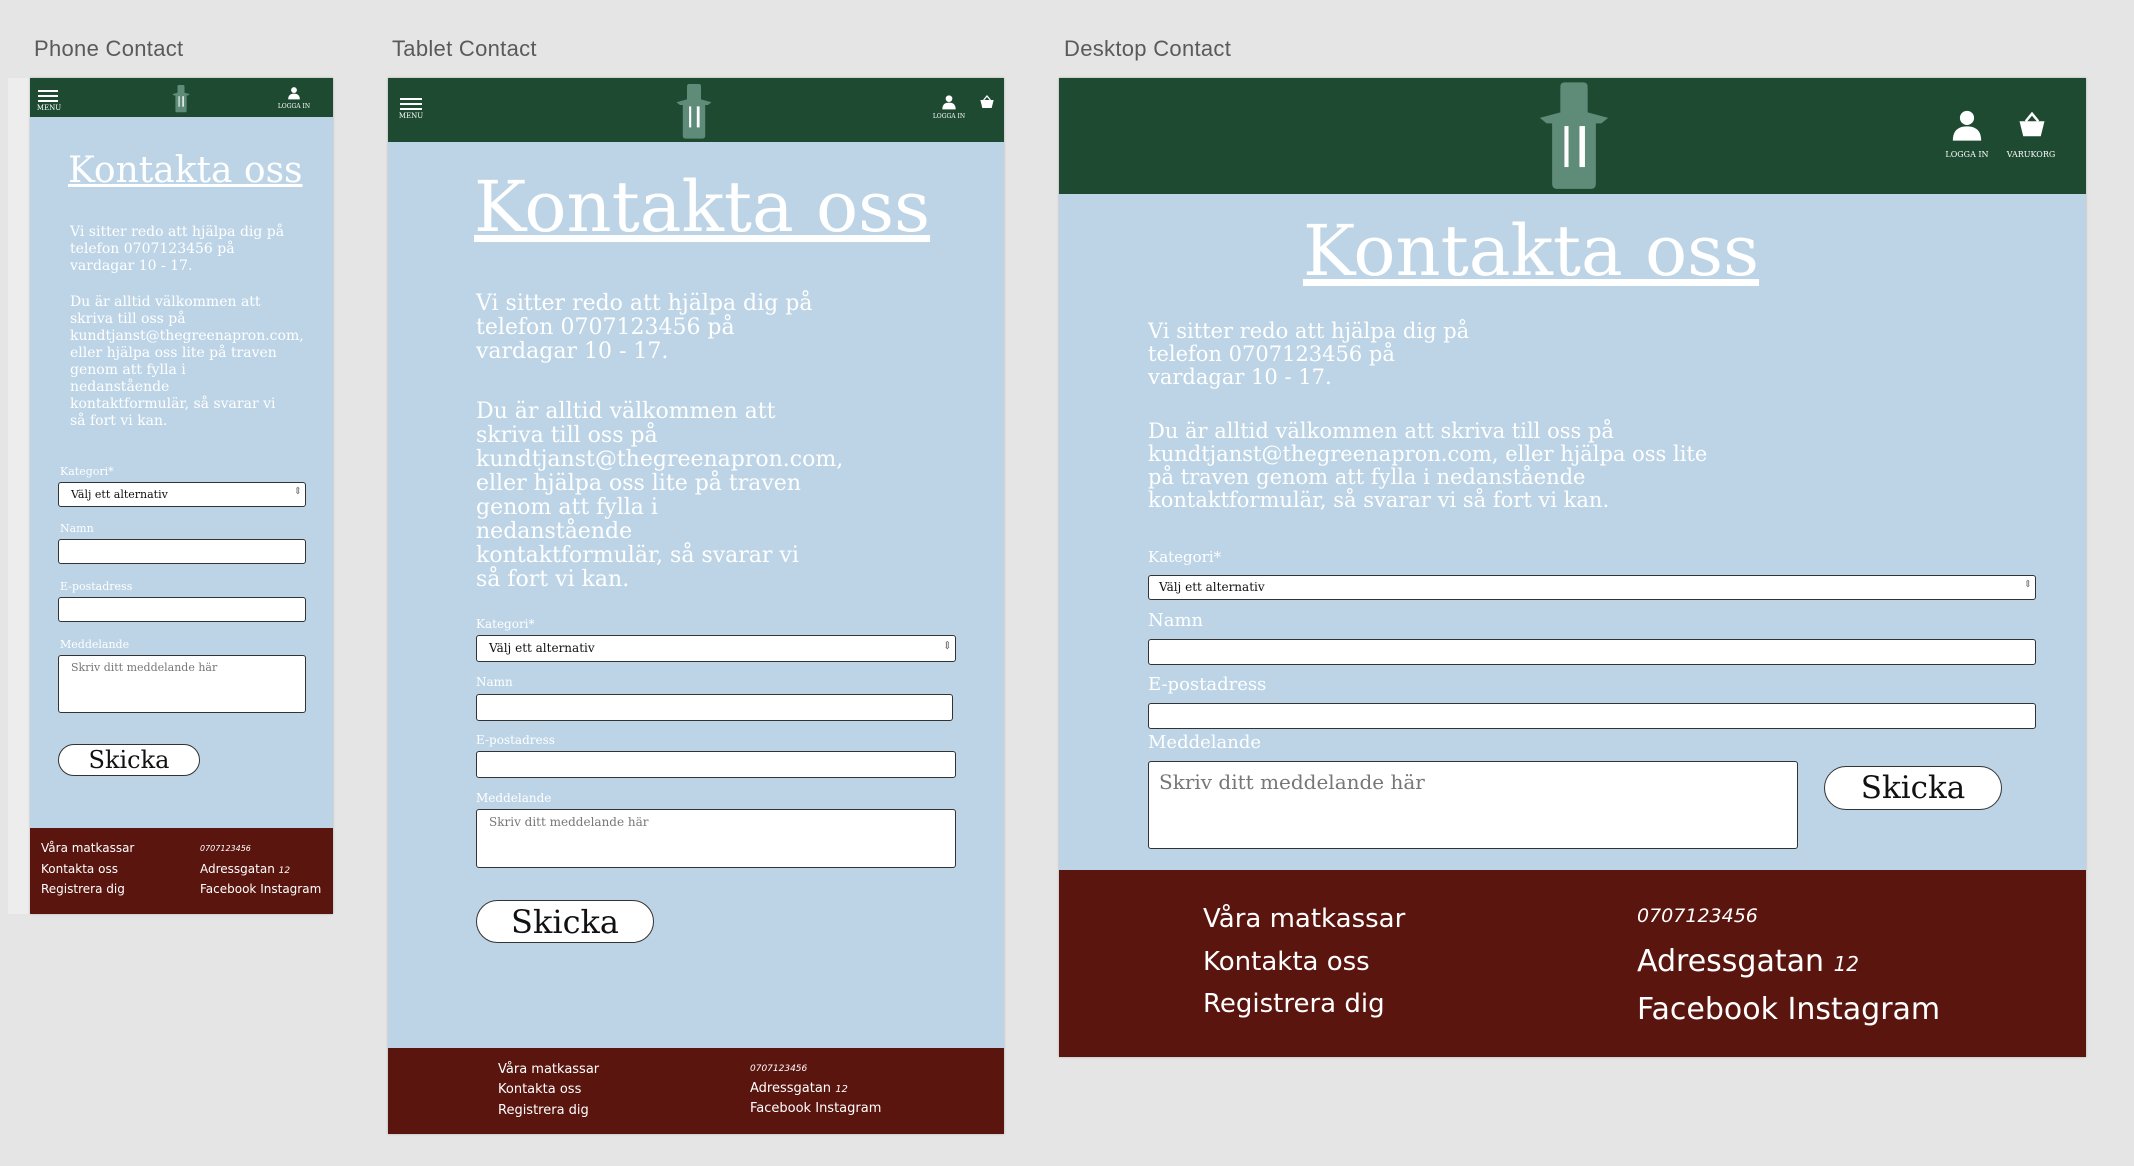  What do you see at coordinates (109, 48) in the screenshot?
I see `phone-frame-title: Phone Contact` at bounding box center [109, 48].